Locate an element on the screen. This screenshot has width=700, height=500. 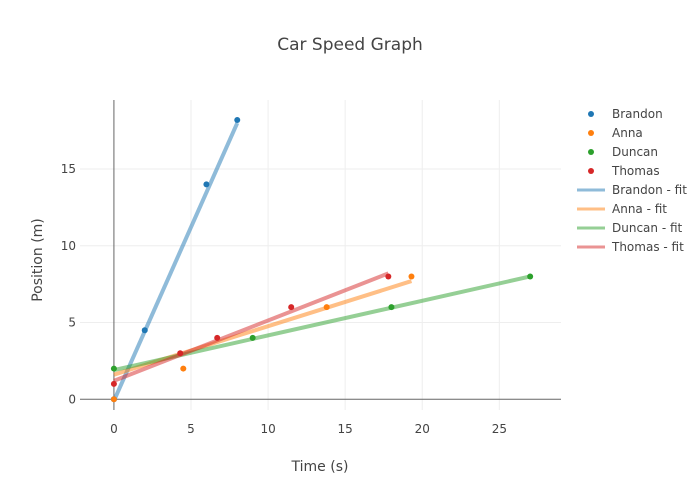
x-tick-label: 5 is located at coordinates (191, 429).